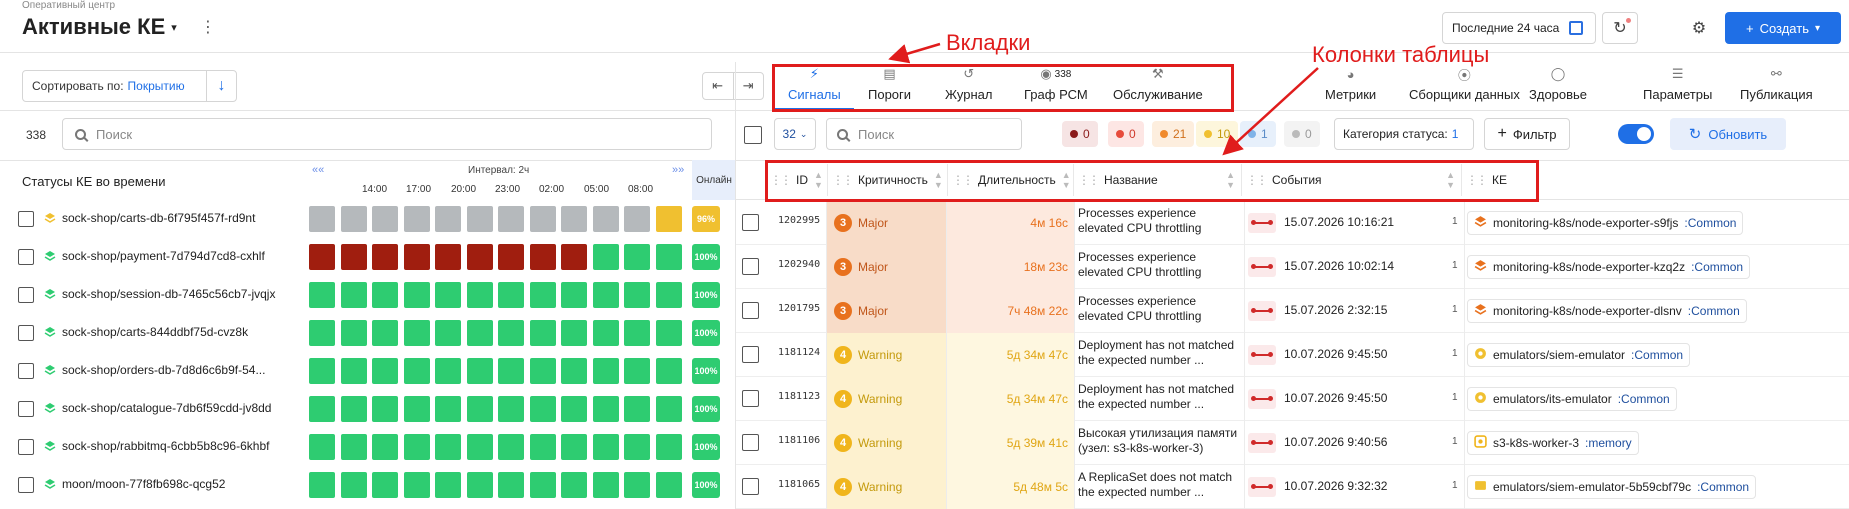 This screenshot has height=509, width=1849. Describe the element at coordinates (1270, 111) in the screenshot. I see `columns-arrow` at that location.